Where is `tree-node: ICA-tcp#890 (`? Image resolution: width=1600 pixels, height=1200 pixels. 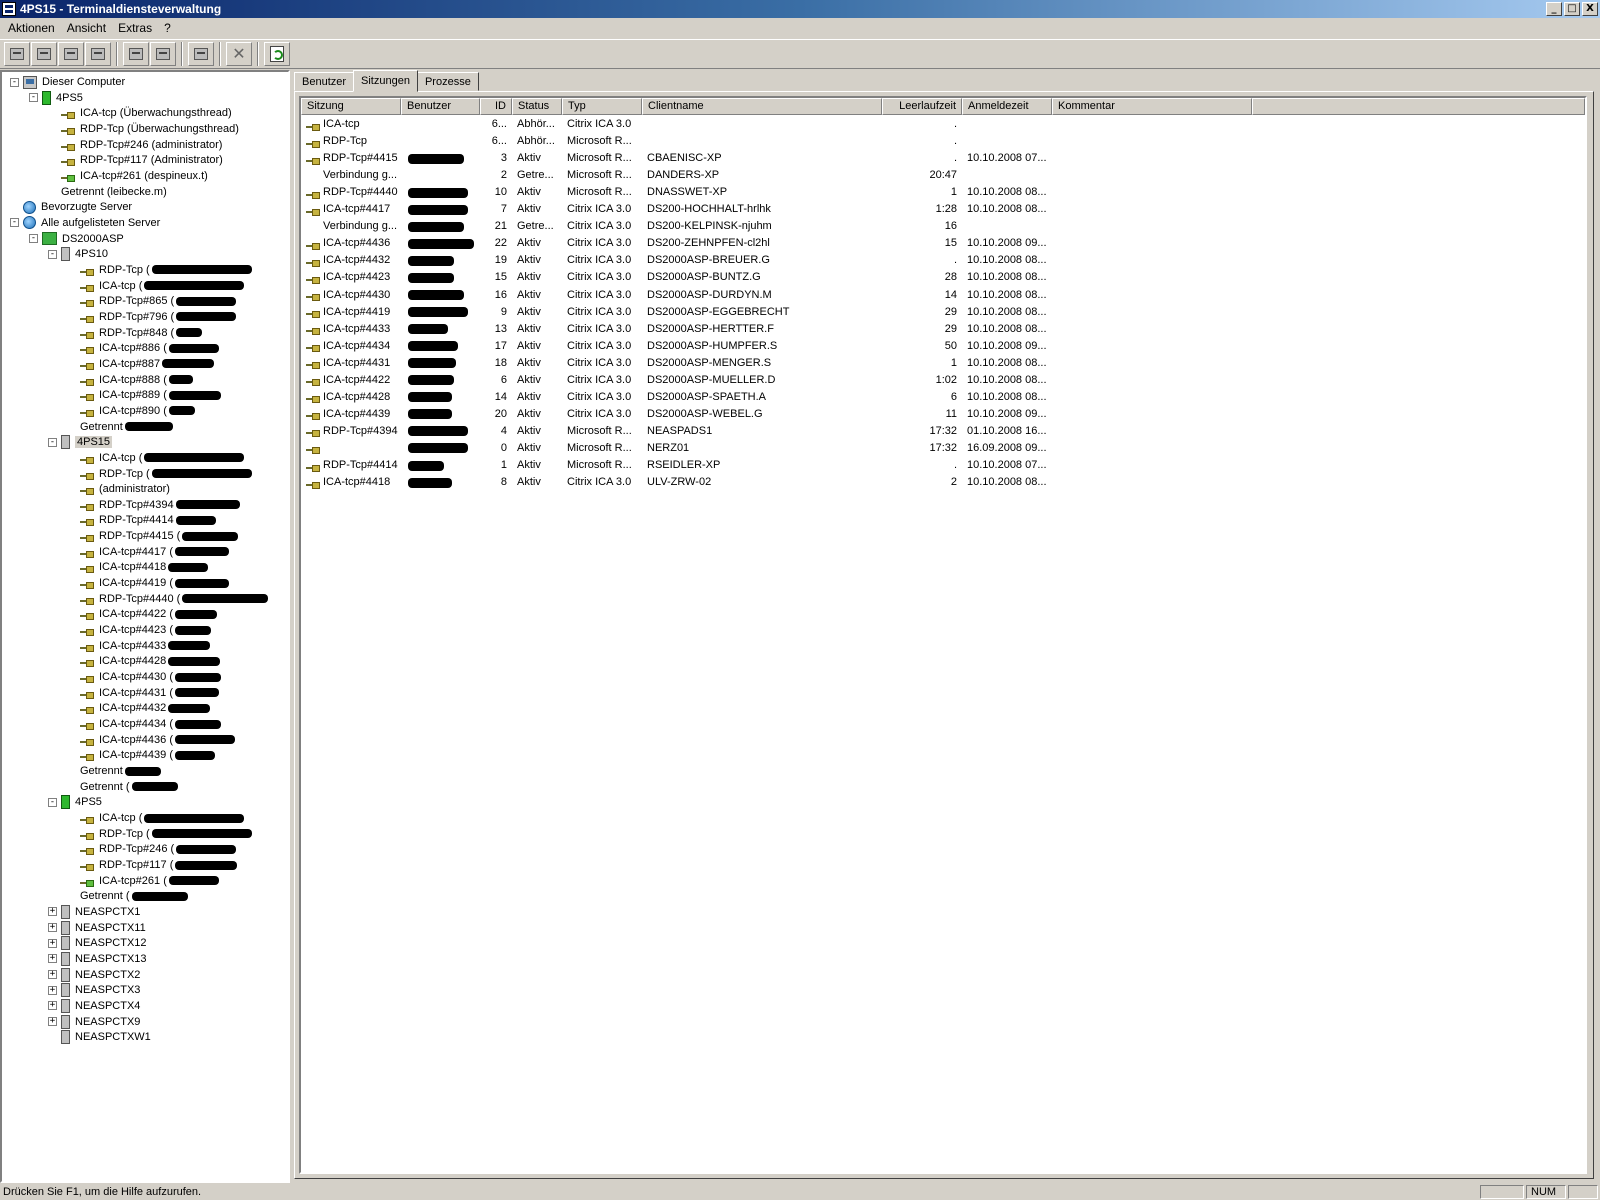
tree-node: ICA-tcp#890 ( is located at coordinates (131, 411).